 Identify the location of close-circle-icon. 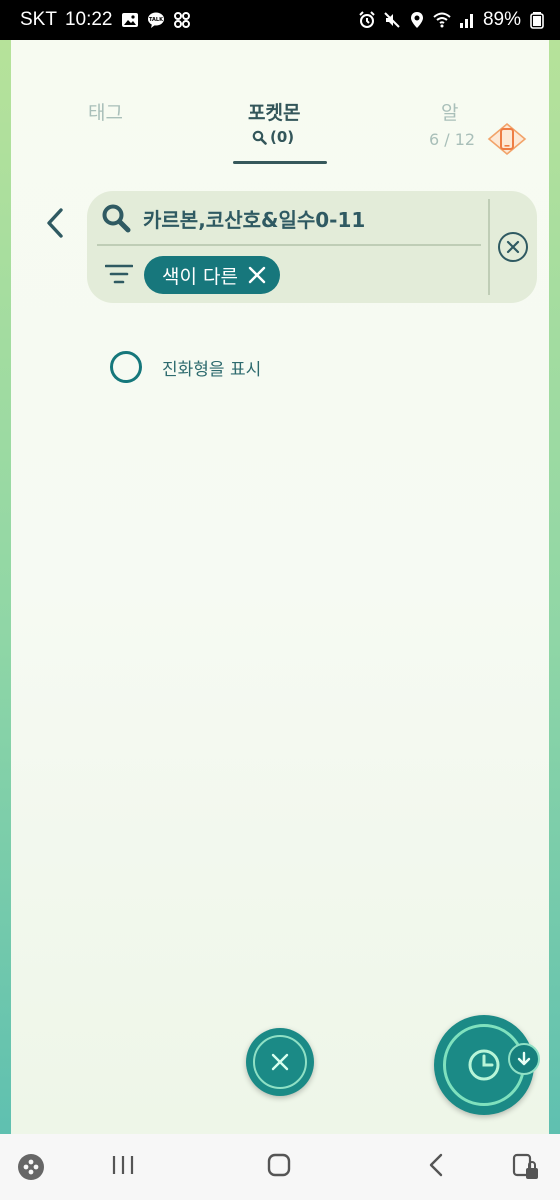
(513, 247).